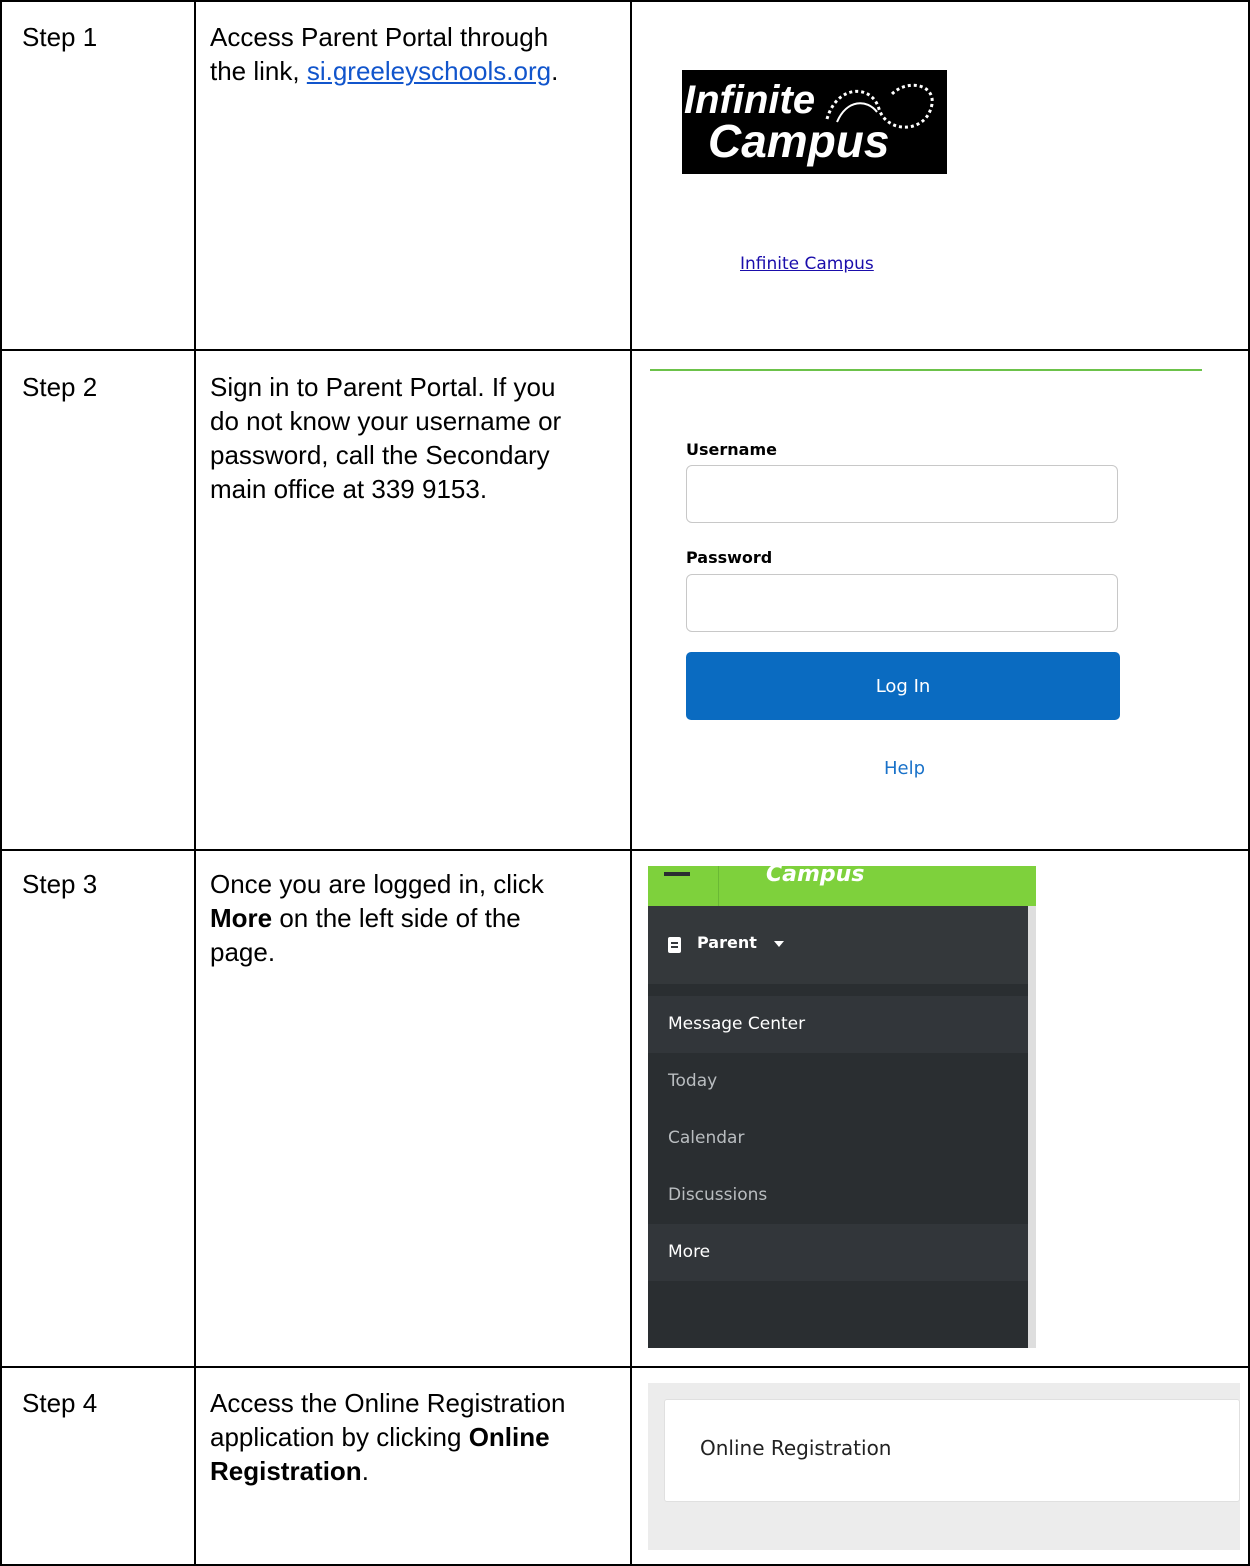 The width and height of the screenshot is (1250, 1566). What do you see at coordinates (377, 884) in the screenshot?
I see `step3-line1: Once you are logged in, click` at bounding box center [377, 884].